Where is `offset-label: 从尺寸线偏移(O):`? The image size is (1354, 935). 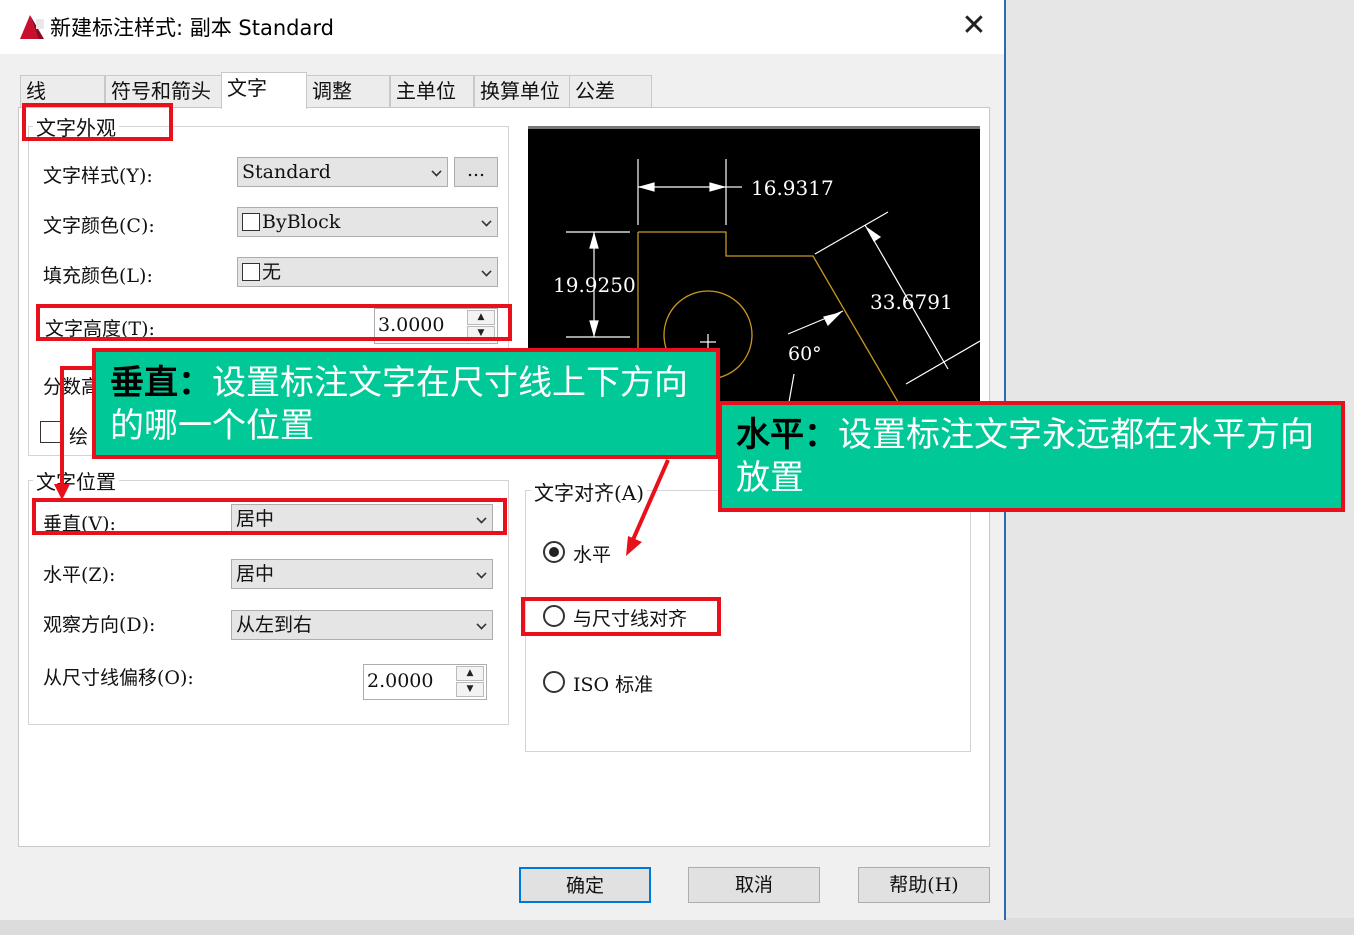
offset-label: 从尺寸线偏移(O): is located at coordinates (118, 678).